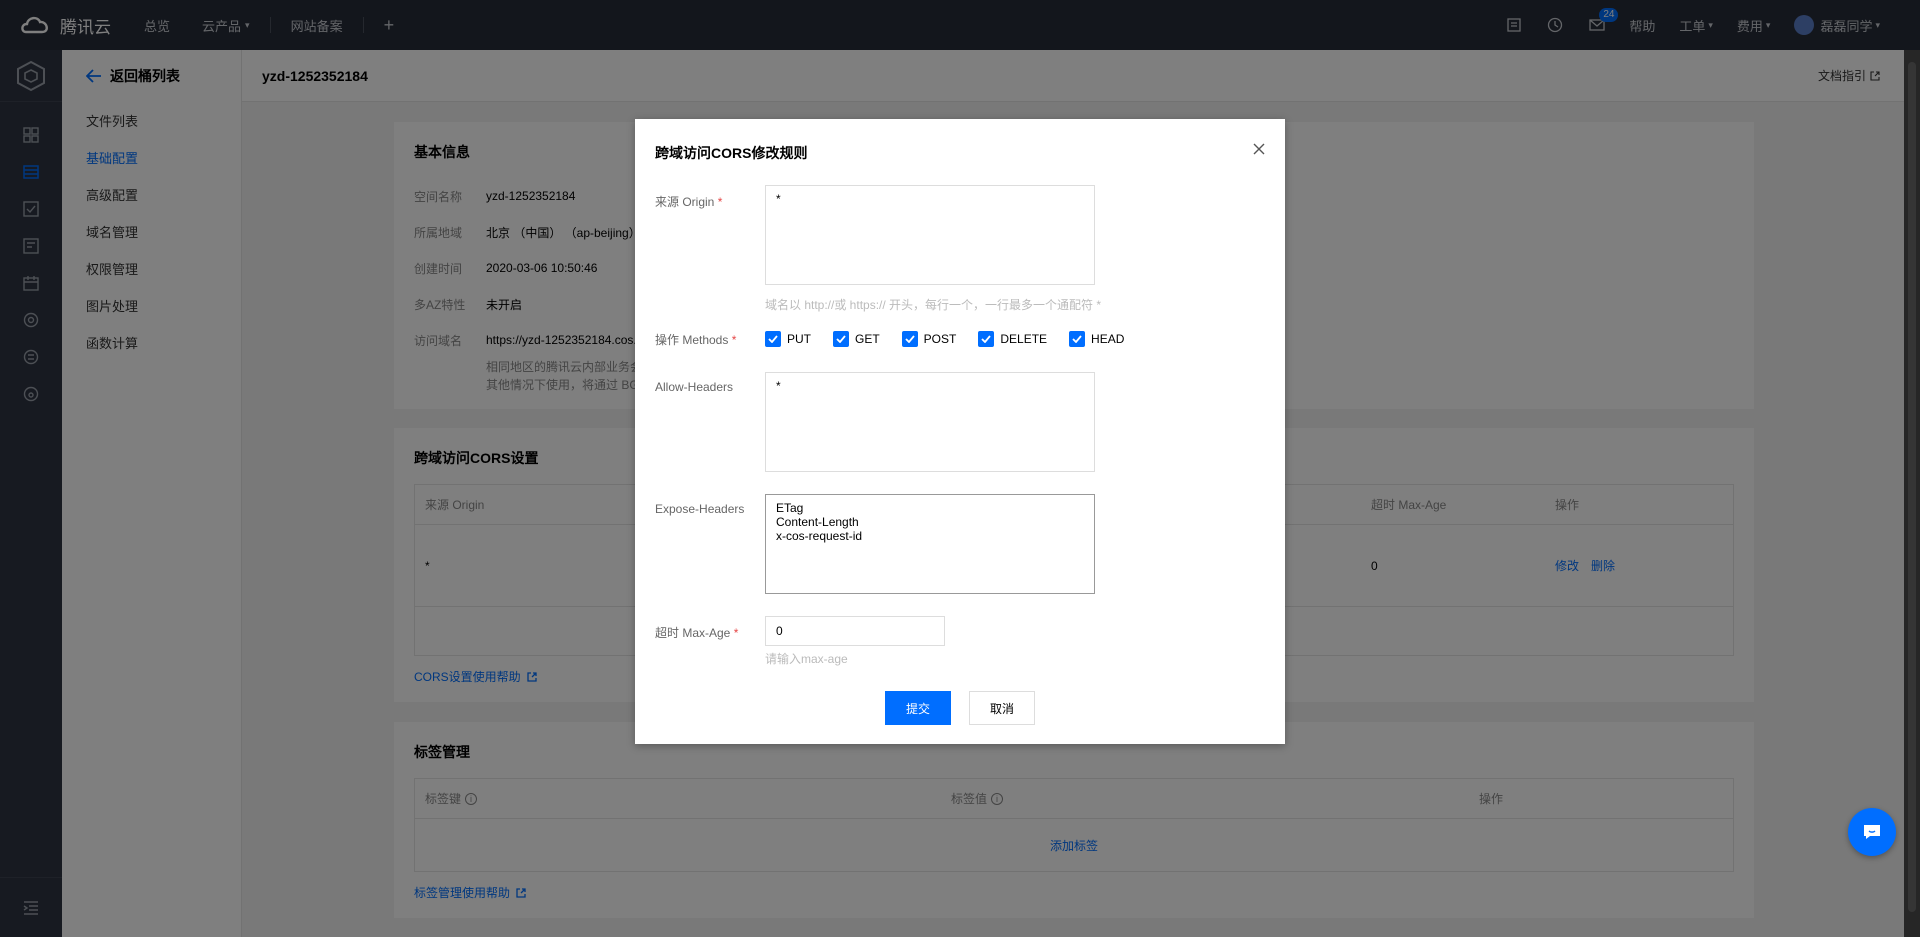  Describe the element at coordinates (1259, 149) in the screenshot. I see `close-icon` at that location.